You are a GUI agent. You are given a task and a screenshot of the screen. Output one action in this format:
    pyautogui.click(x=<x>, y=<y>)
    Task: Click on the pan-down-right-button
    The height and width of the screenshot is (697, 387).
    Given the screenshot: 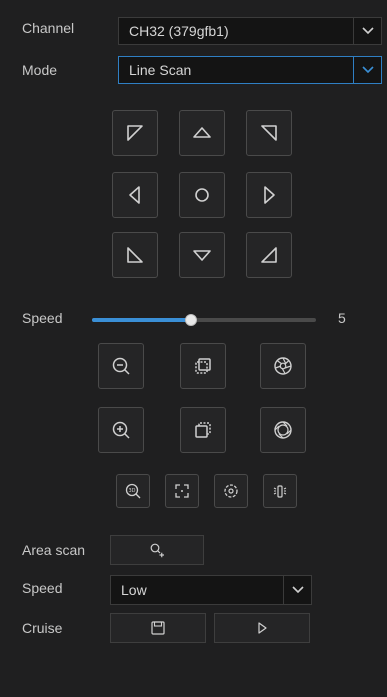 What is the action you would take?
    pyautogui.click(x=269, y=255)
    